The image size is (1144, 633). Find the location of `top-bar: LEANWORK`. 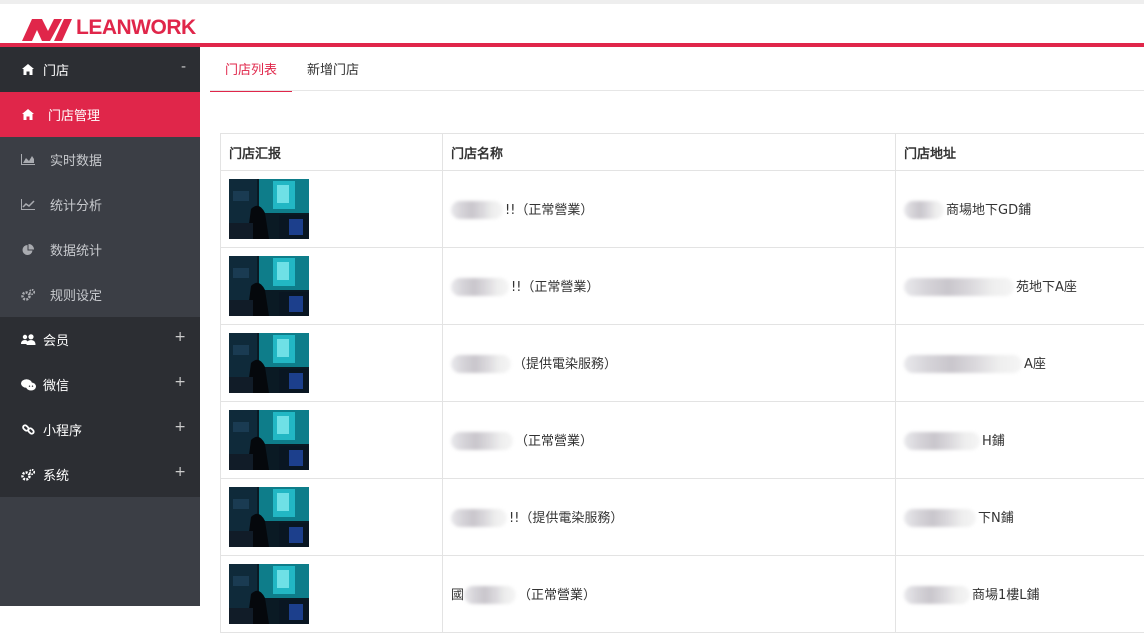

top-bar: LEANWORK is located at coordinates (572, 22).